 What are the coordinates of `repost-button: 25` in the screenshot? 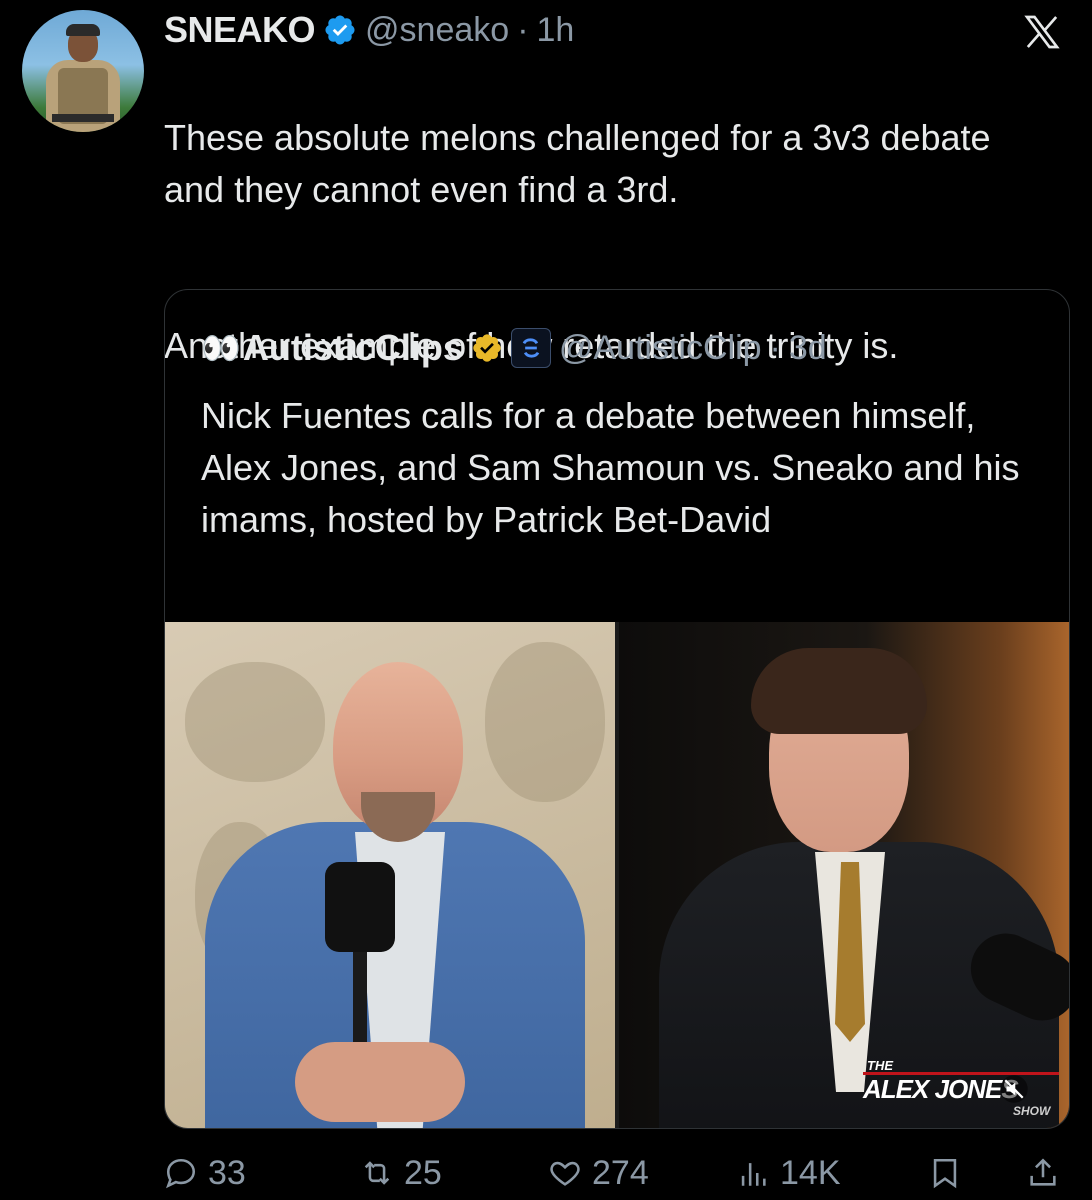 It's located at (401, 1173).